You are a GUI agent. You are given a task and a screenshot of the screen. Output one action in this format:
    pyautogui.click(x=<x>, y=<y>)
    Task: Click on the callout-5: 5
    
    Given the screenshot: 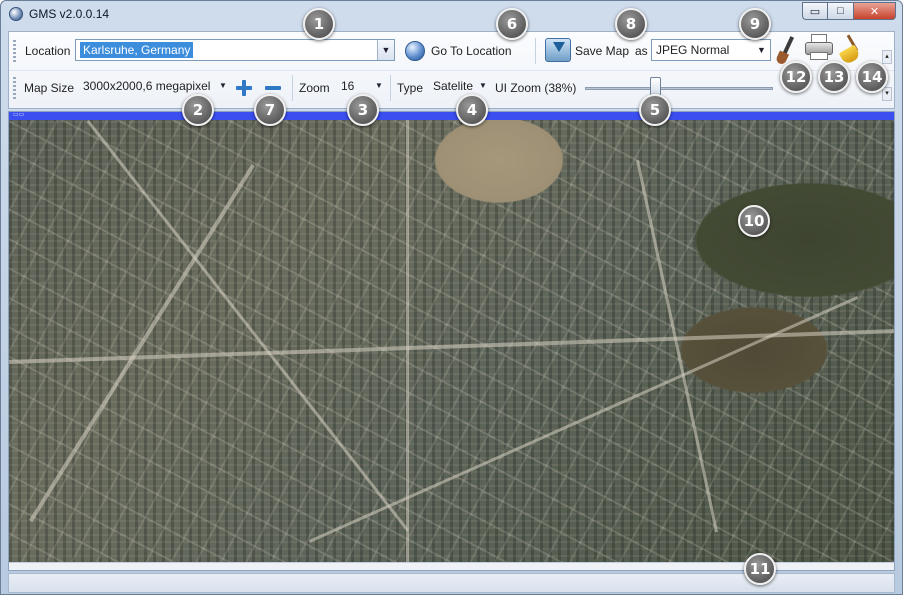 What is the action you would take?
    pyautogui.click(x=655, y=110)
    